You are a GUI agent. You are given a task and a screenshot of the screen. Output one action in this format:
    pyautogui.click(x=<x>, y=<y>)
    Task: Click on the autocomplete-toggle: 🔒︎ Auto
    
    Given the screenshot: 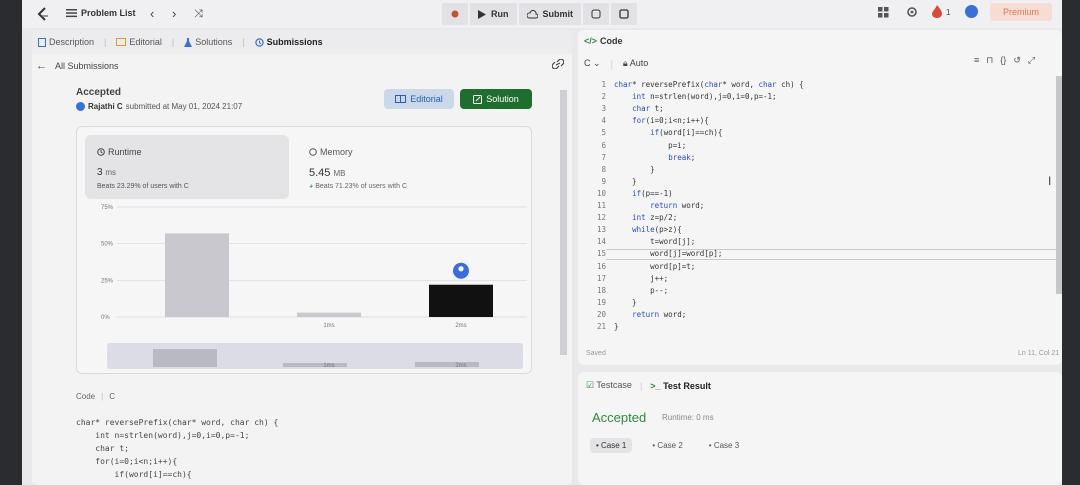 What is the action you would take?
    pyautogui.click(x=635, y=63)
    